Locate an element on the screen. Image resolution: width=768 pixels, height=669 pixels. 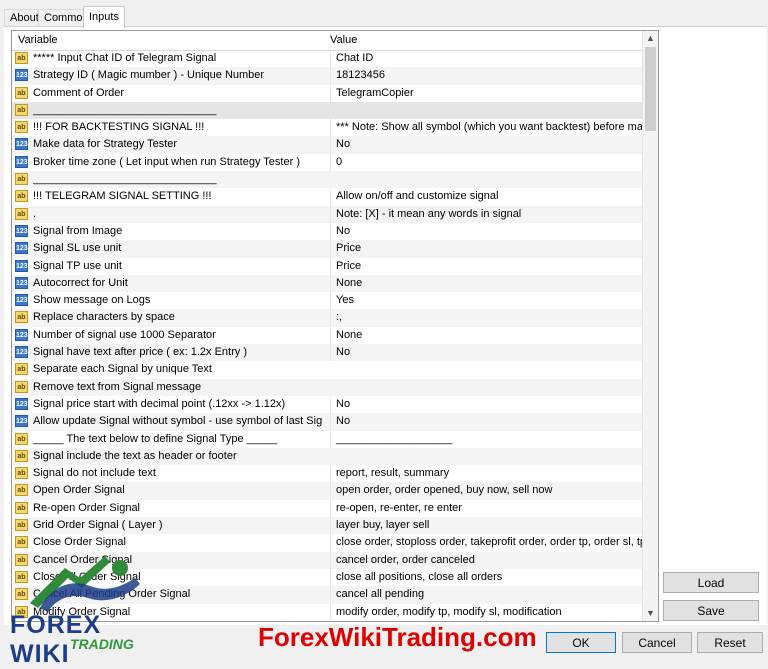
variable-cell: Replace characters by space is located at coordinates (104, 317).